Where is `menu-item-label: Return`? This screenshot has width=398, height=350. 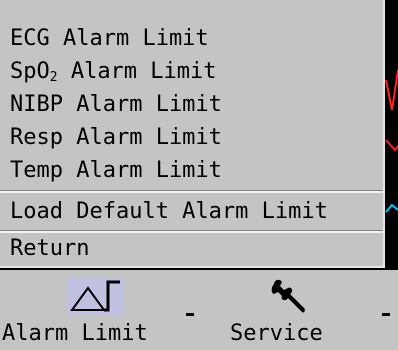 menu-item-label: Return is located at coordinates (50, 248).